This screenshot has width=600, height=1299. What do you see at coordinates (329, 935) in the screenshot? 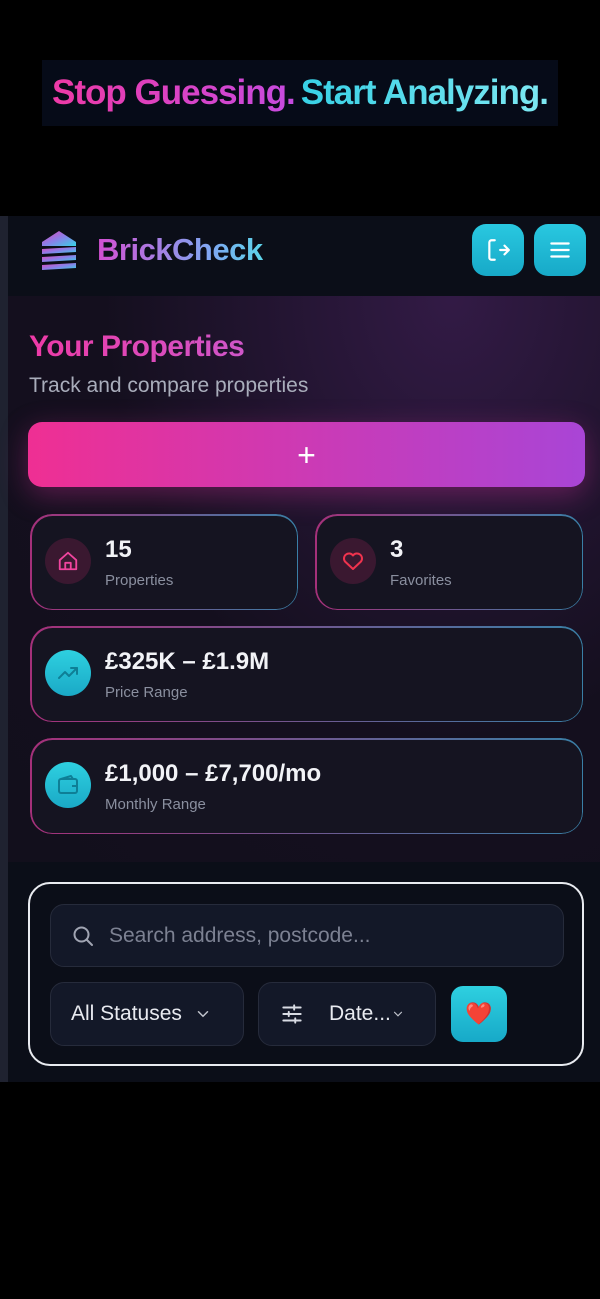
I see `search-input` at bounding box center [329, 935].